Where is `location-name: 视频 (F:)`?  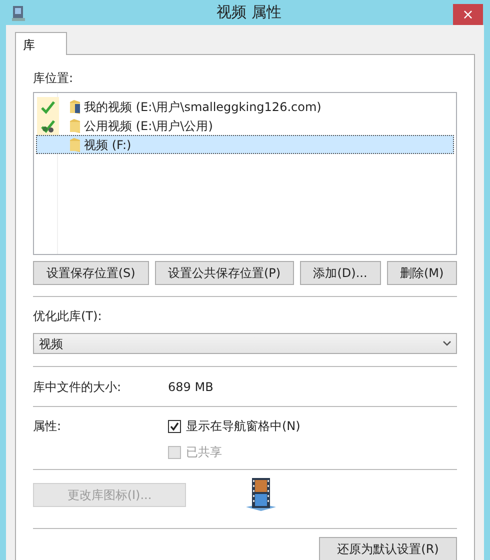 location-name: 视频 (F:) is located at coordinates (108, 145).